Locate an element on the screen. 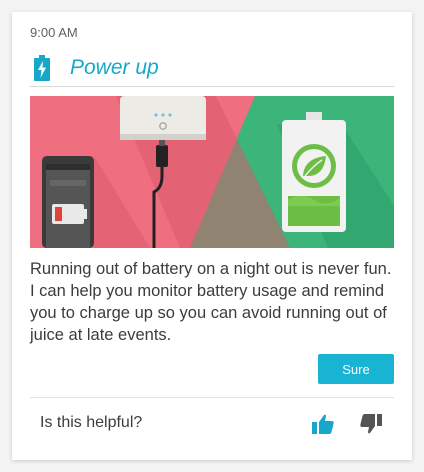  power-bank-graphic is located at coordinates (163, 118).